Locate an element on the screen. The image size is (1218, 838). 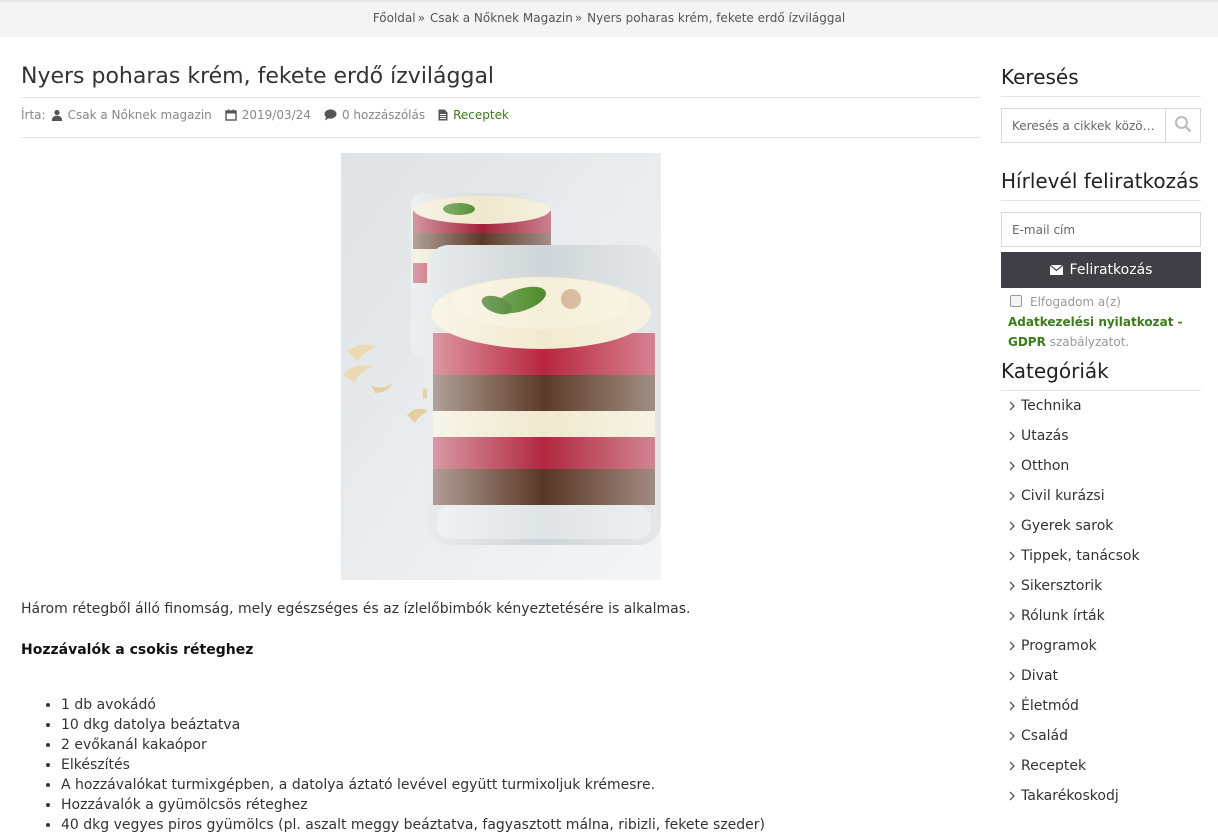
category-item: Életmód is located at coordinates (1074, 706).